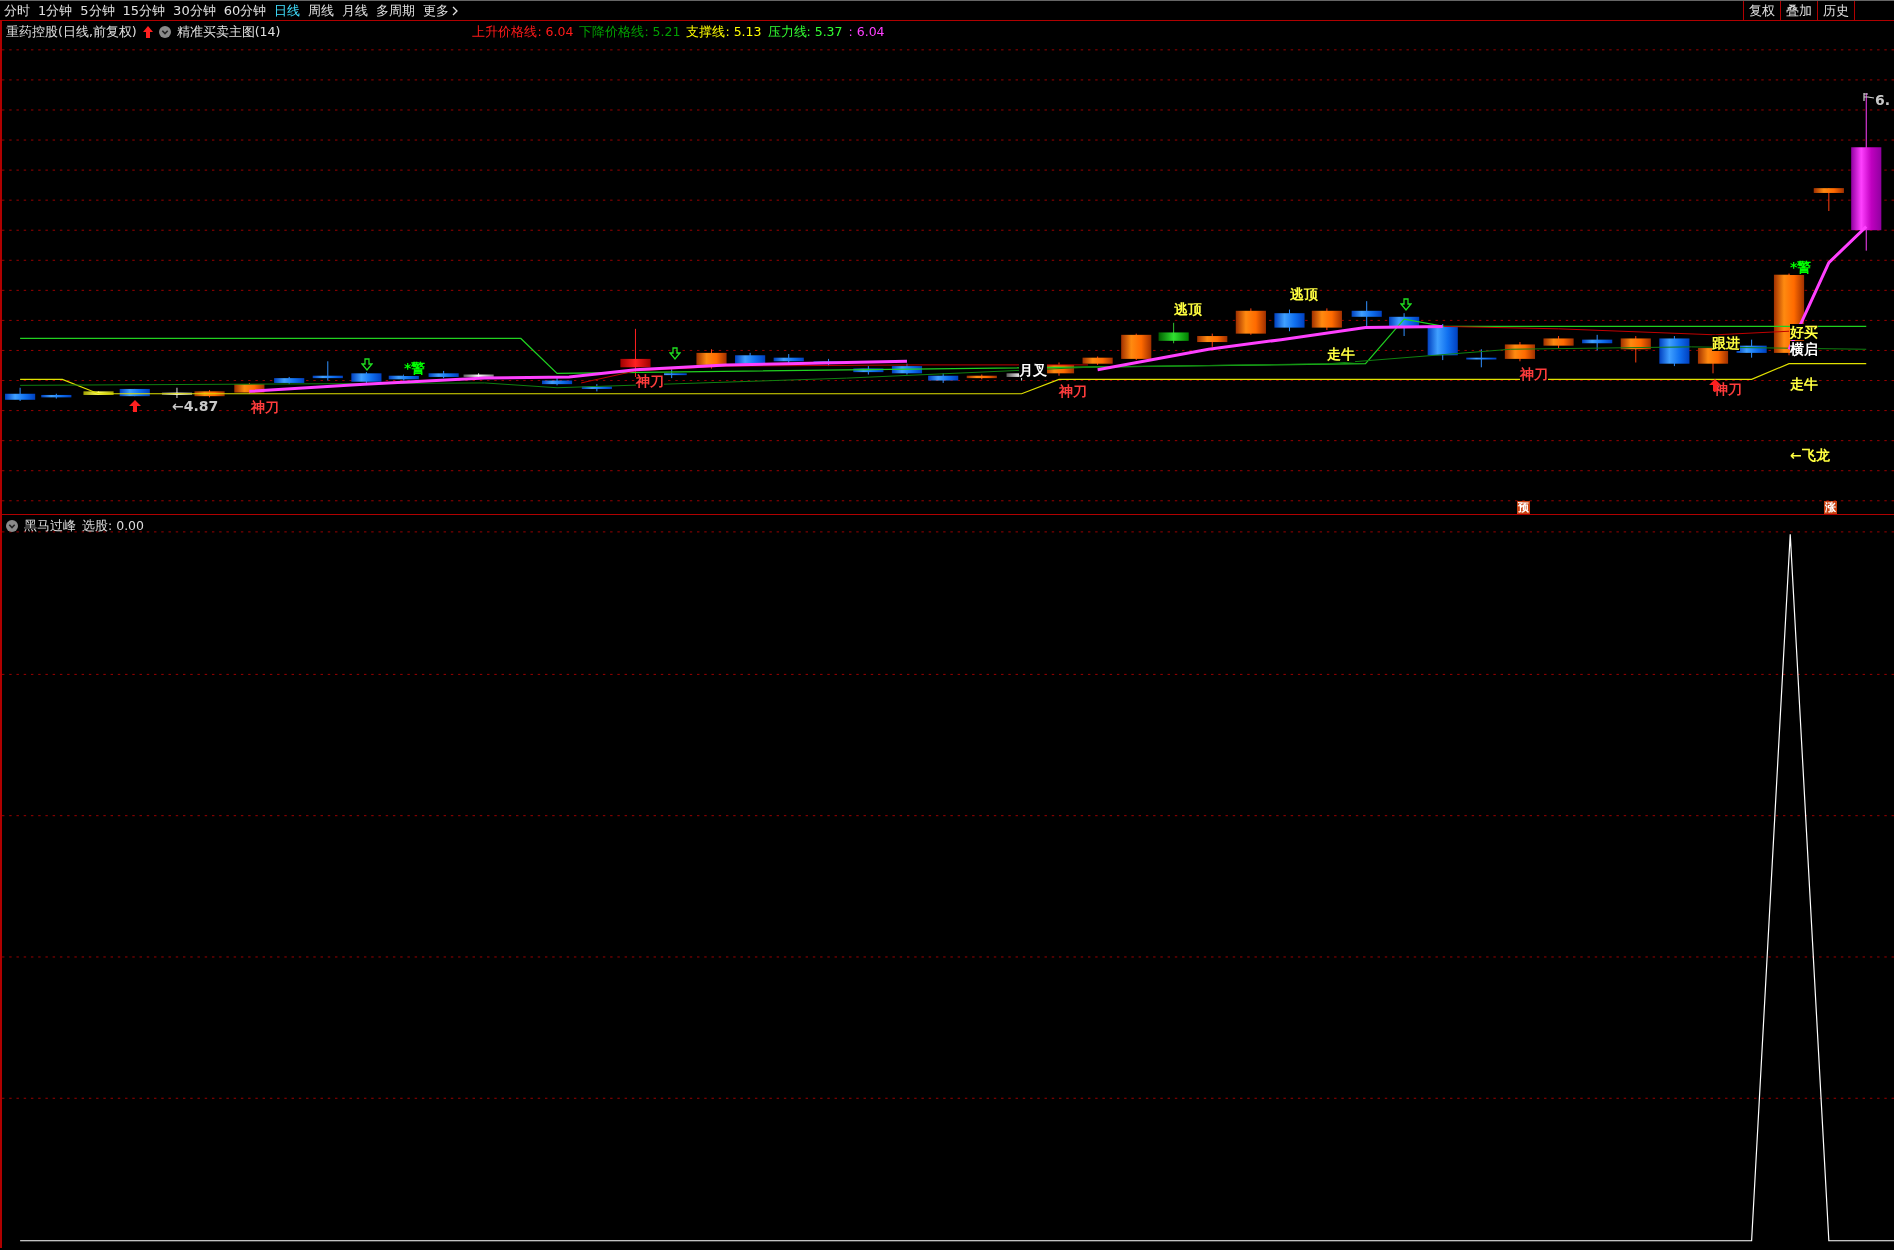 Image resolution: width=1894 pixels, height=1250 pixels. Describe the element at coordinates (97, 10) in the screenshot. I see `period-tab: 5分钟` at that location.